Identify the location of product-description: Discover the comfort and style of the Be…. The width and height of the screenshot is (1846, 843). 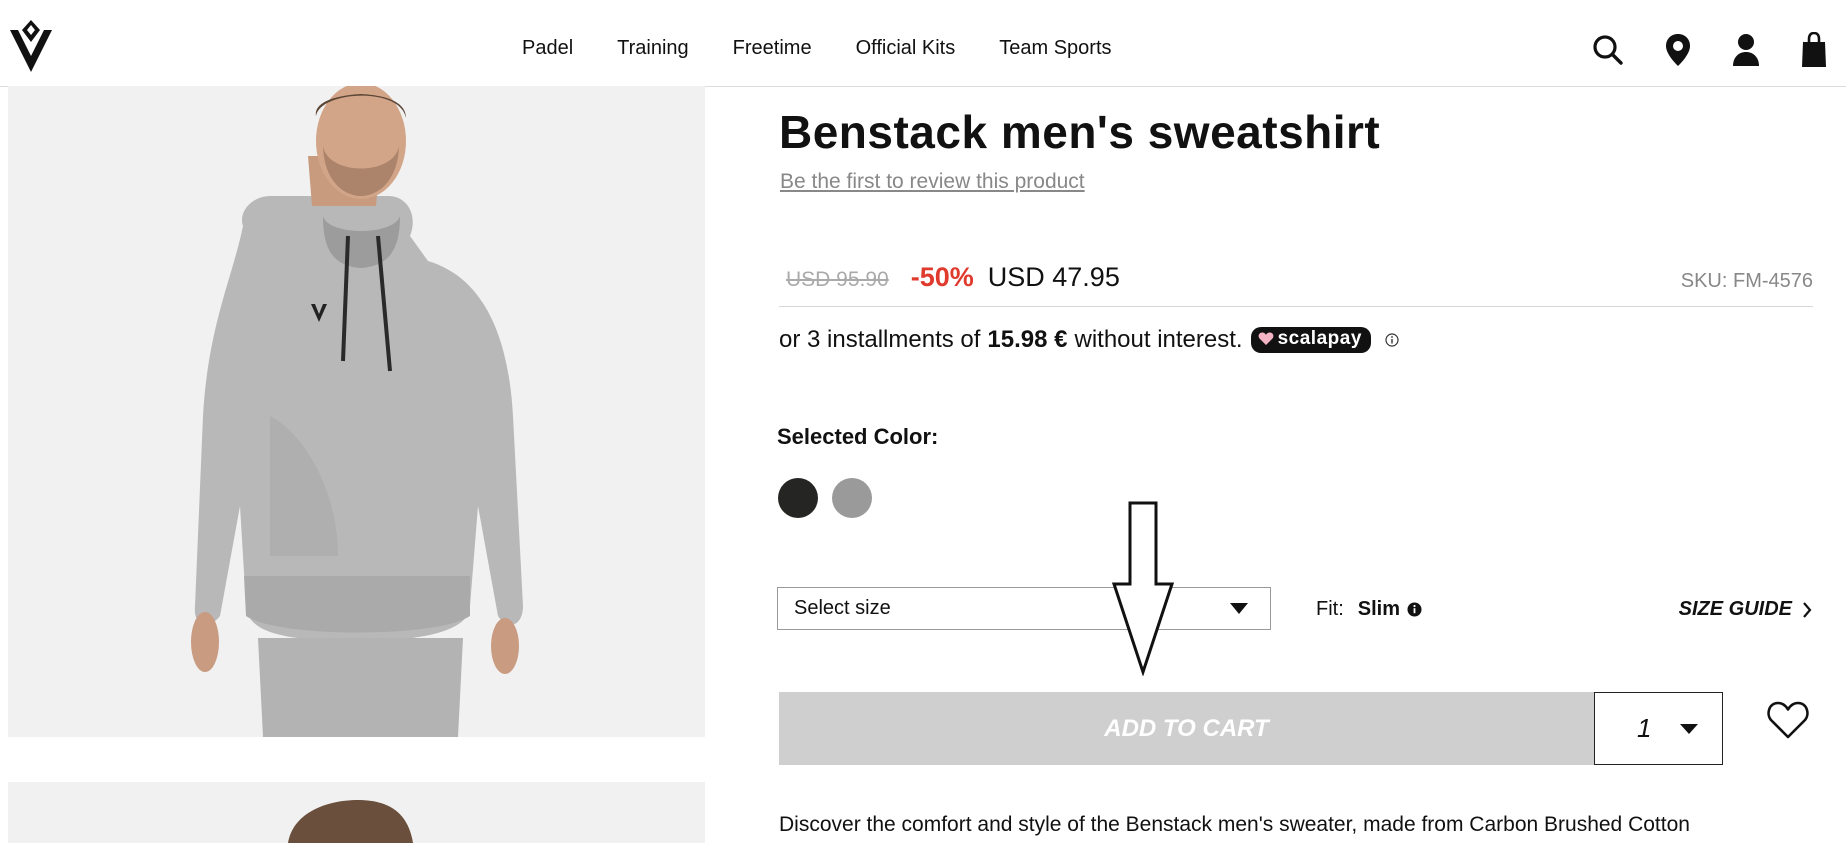
(1234, 824).